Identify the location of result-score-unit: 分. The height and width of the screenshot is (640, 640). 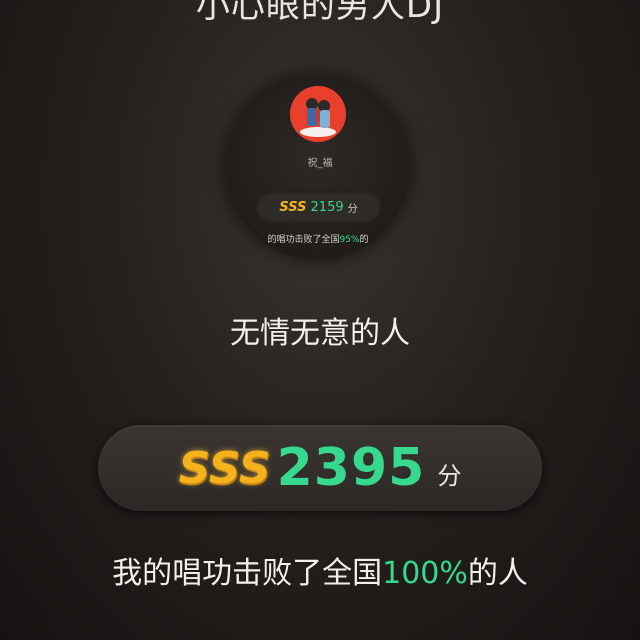
(449, 475).